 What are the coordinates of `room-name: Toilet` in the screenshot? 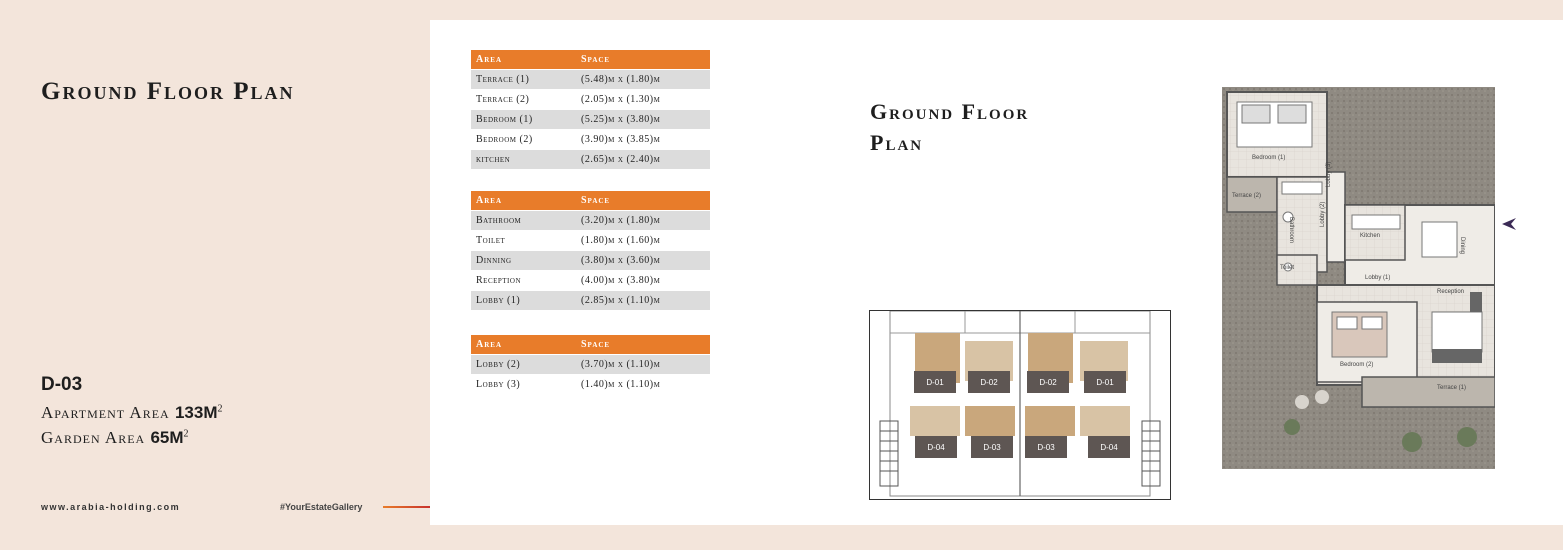 It's located at (523, 240).